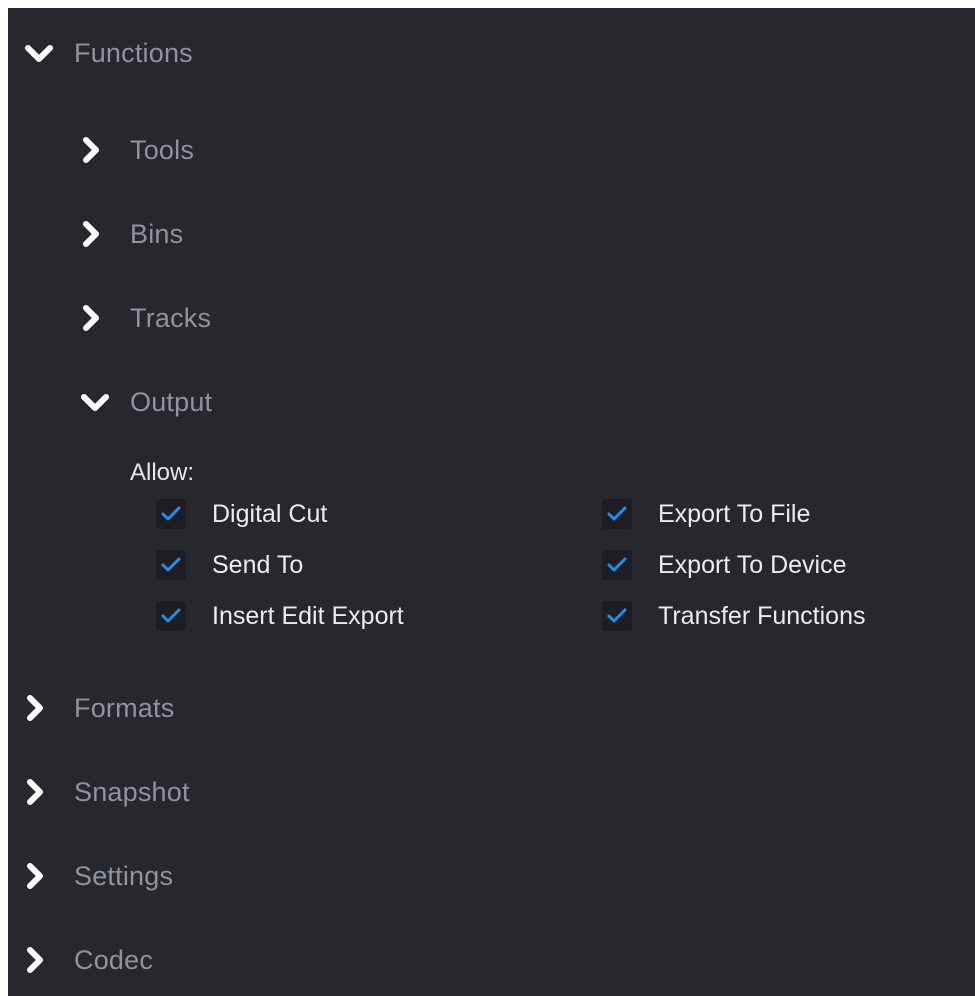 The width and height of the screenshot is (975, 996). I want to click on tree-item-tracks: Tracks, so click(145, 318).